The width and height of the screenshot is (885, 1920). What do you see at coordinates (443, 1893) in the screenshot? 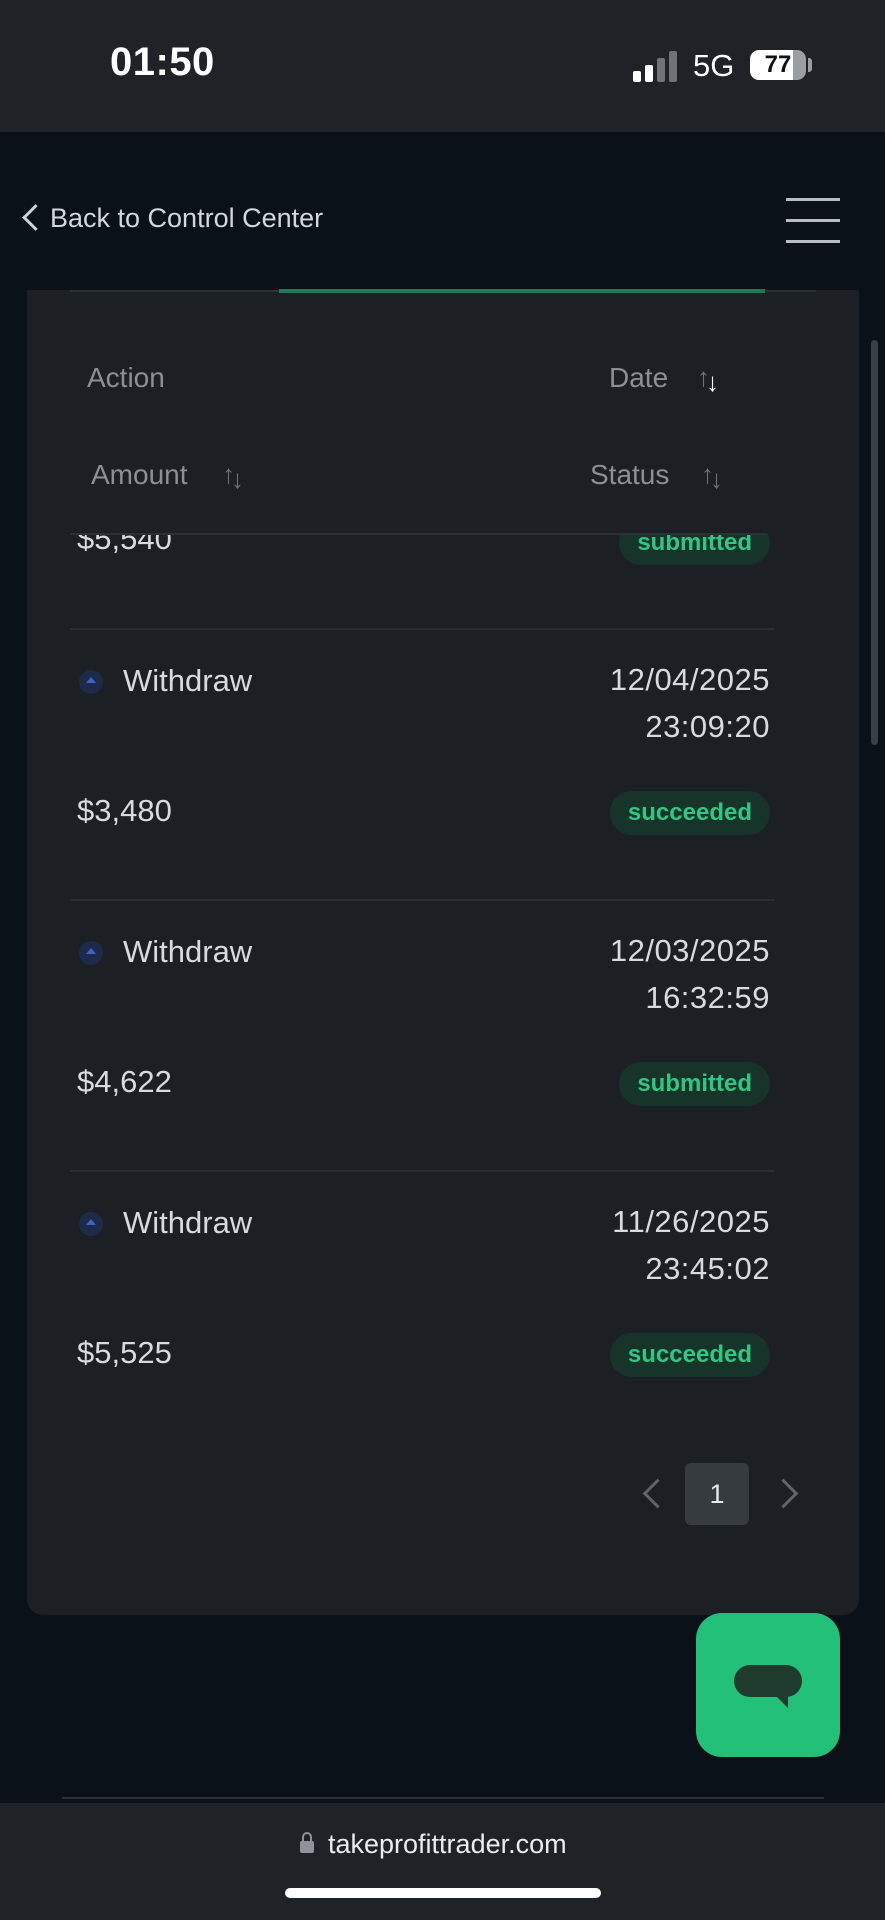
I see `home-indicator` at bounding box center [443, 1893].